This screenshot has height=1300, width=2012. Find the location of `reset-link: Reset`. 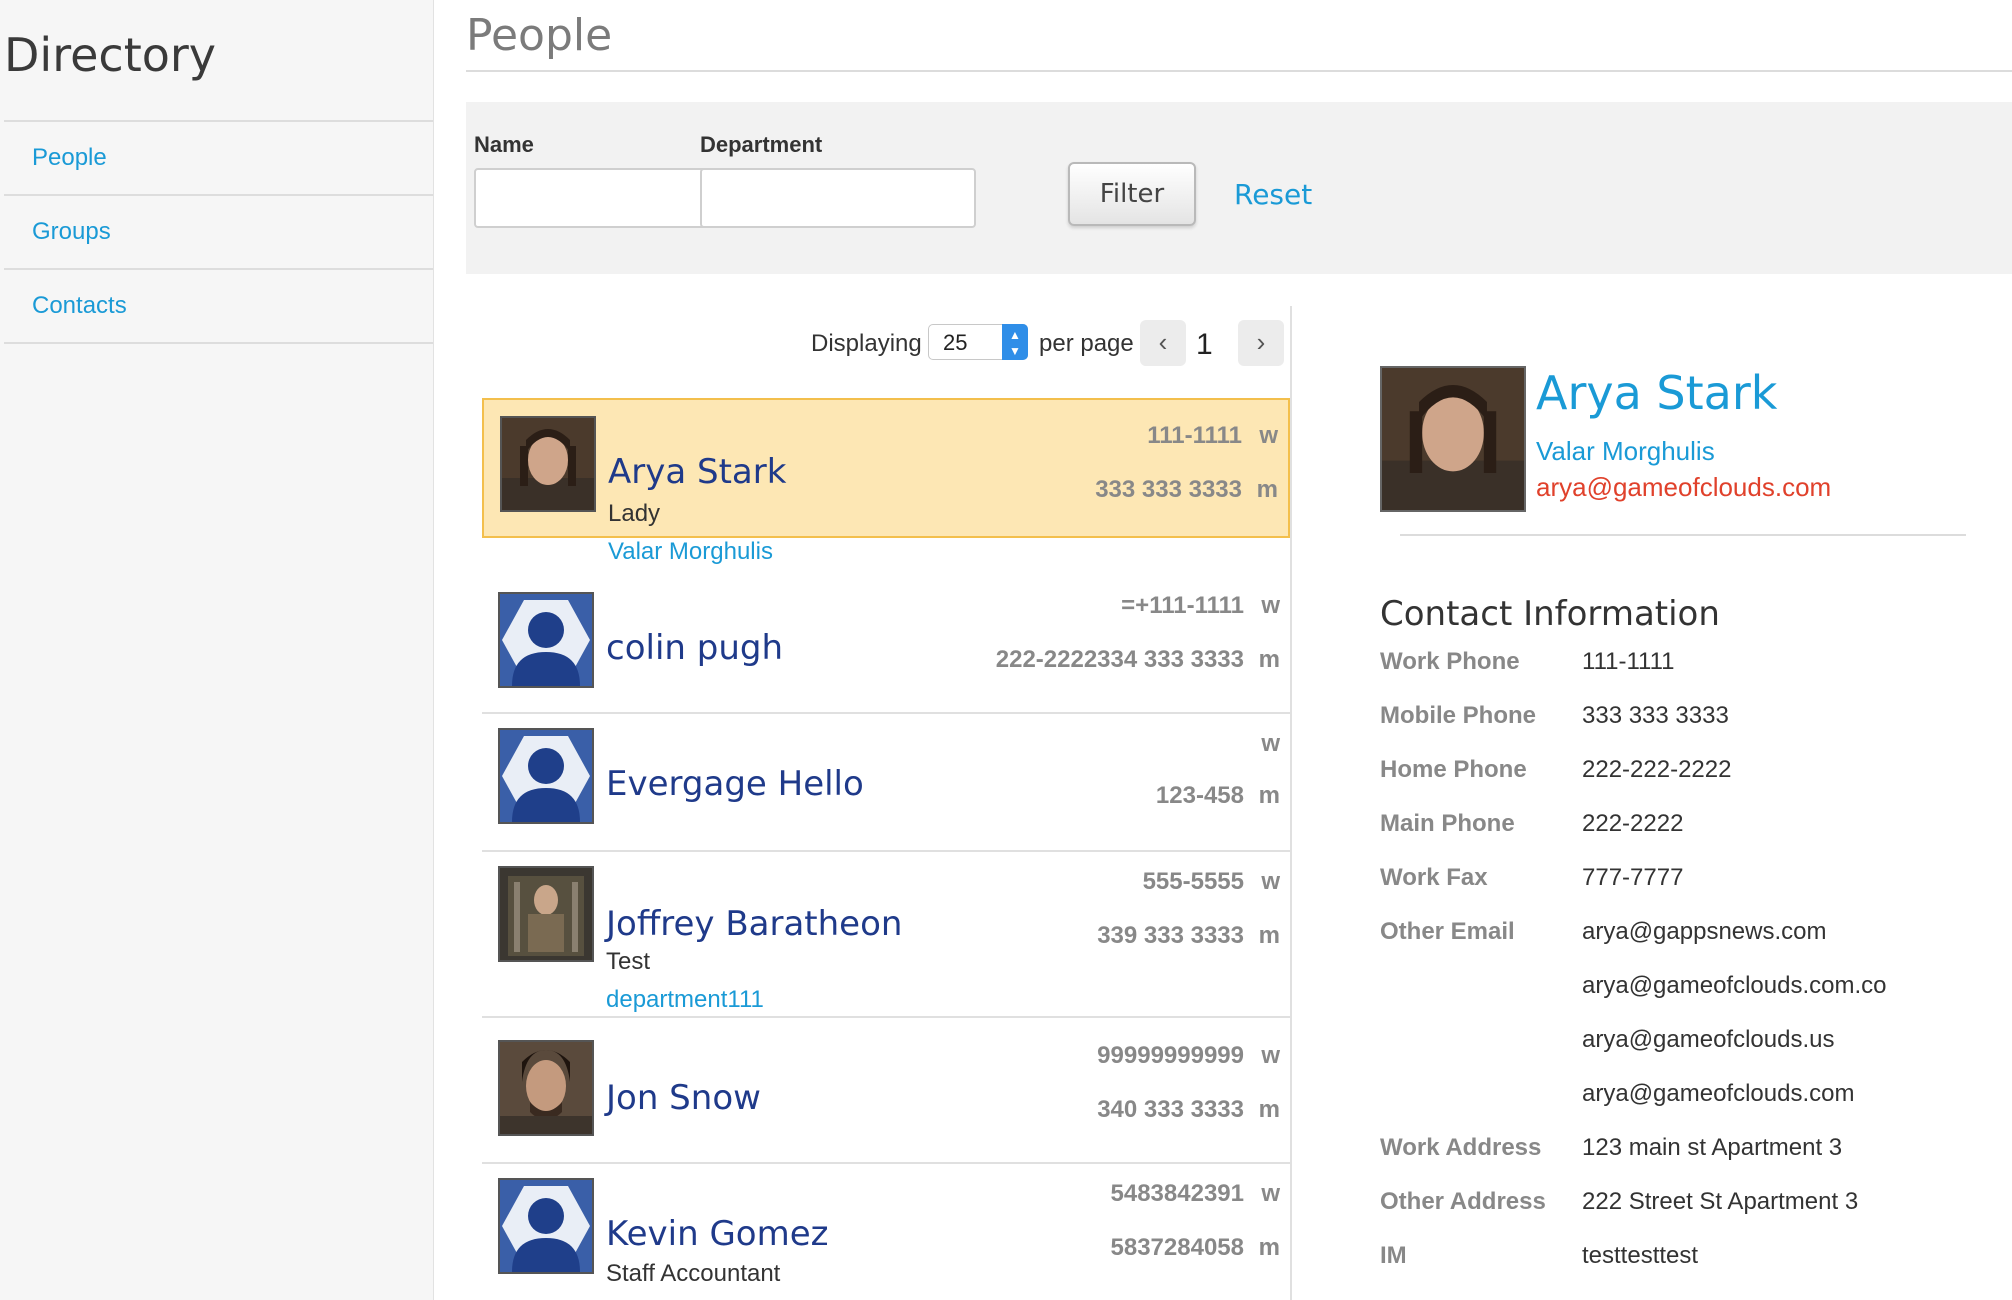

reset-link: Reset is located at coordinates (1273, 194).